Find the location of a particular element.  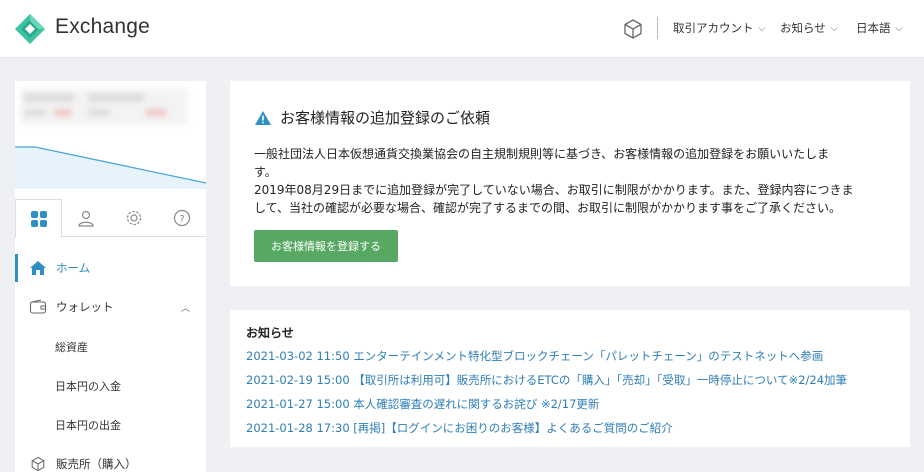

tab-settings is located at coordinates (133, 218).